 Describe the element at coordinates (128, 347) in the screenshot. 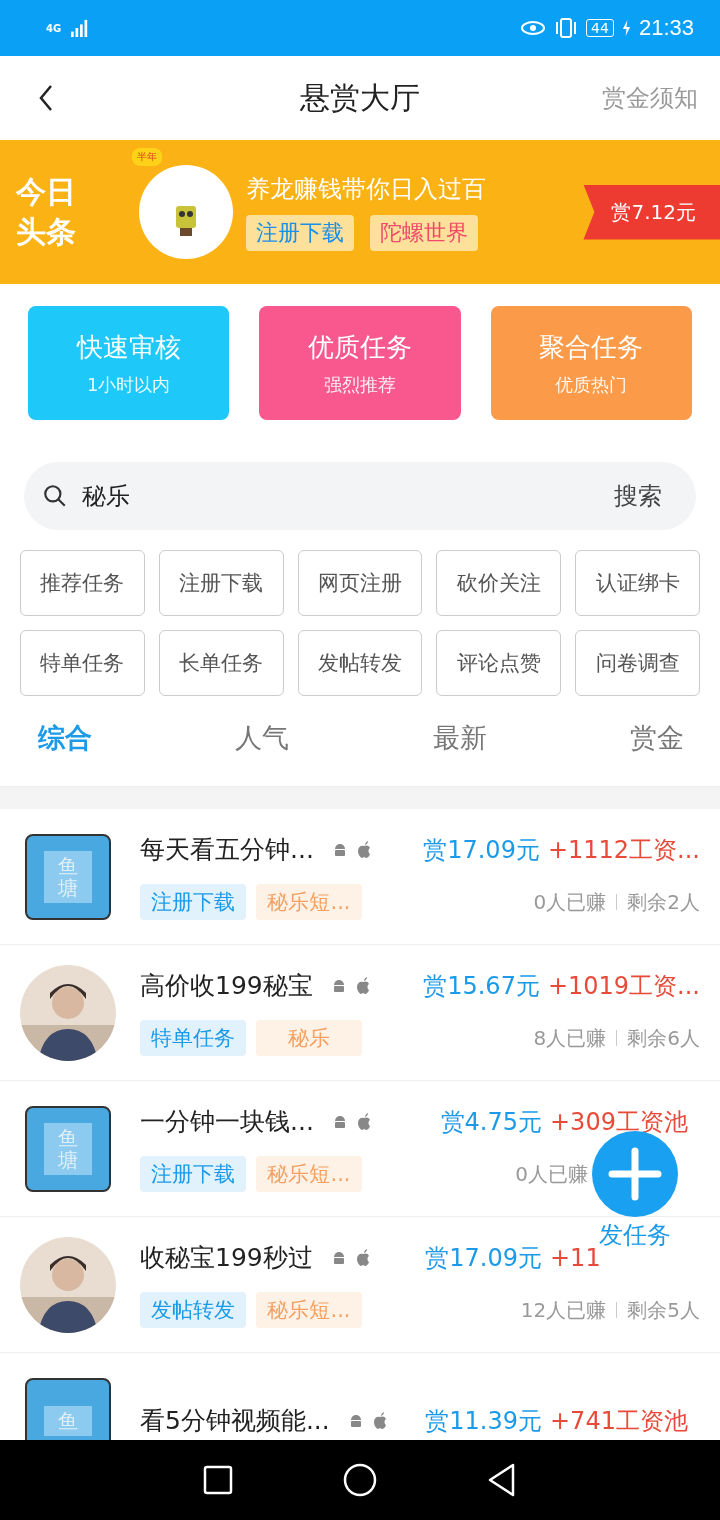

I see `category-title: 快速审核` at that location.